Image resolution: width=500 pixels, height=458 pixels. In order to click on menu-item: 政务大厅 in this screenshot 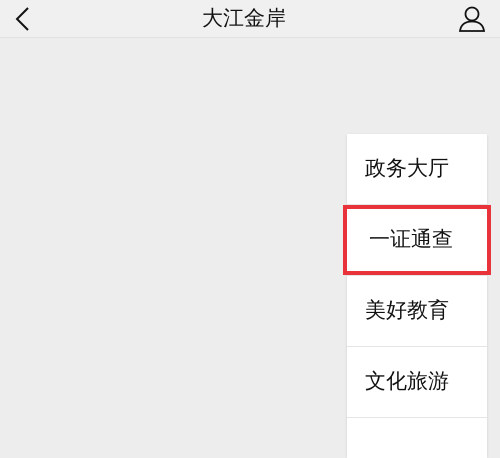, I will do `click(417, 169)`.